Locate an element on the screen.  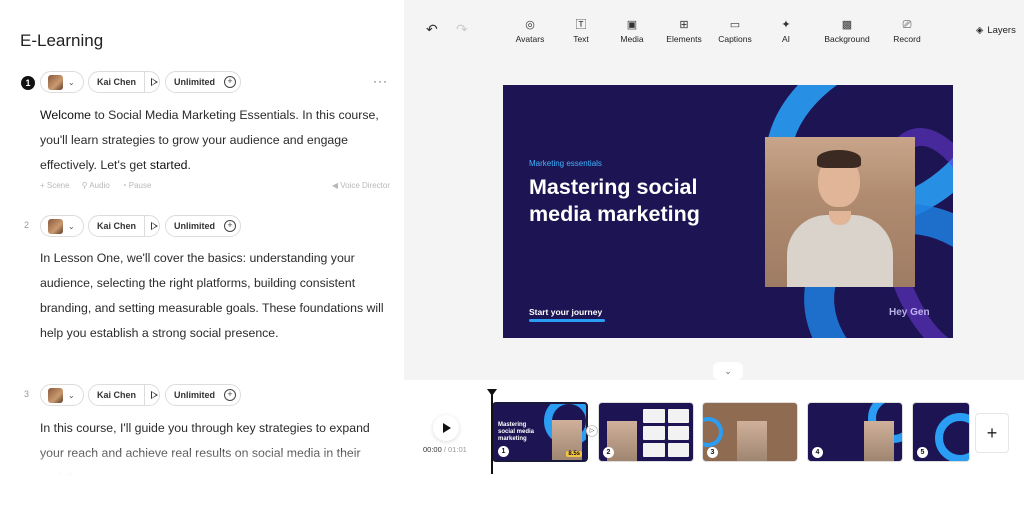
presenter-body is located at coordinates (840, 251).